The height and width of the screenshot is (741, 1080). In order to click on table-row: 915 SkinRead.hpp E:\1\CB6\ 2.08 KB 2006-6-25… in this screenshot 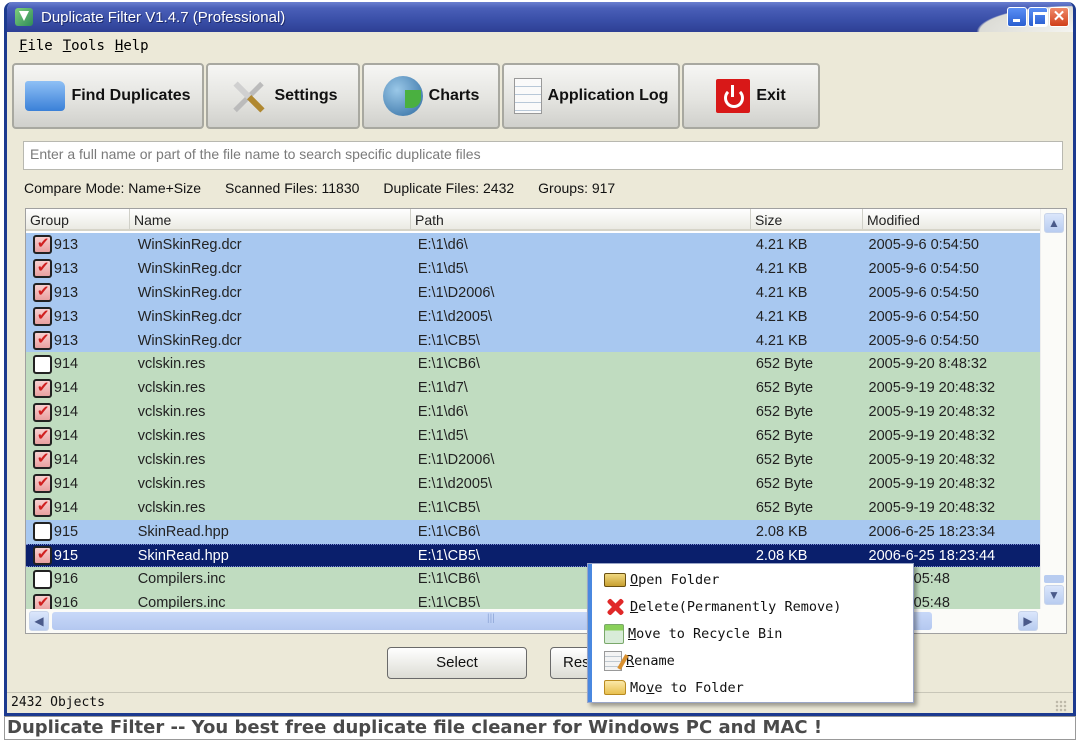, I will do `click(533, 531)`.